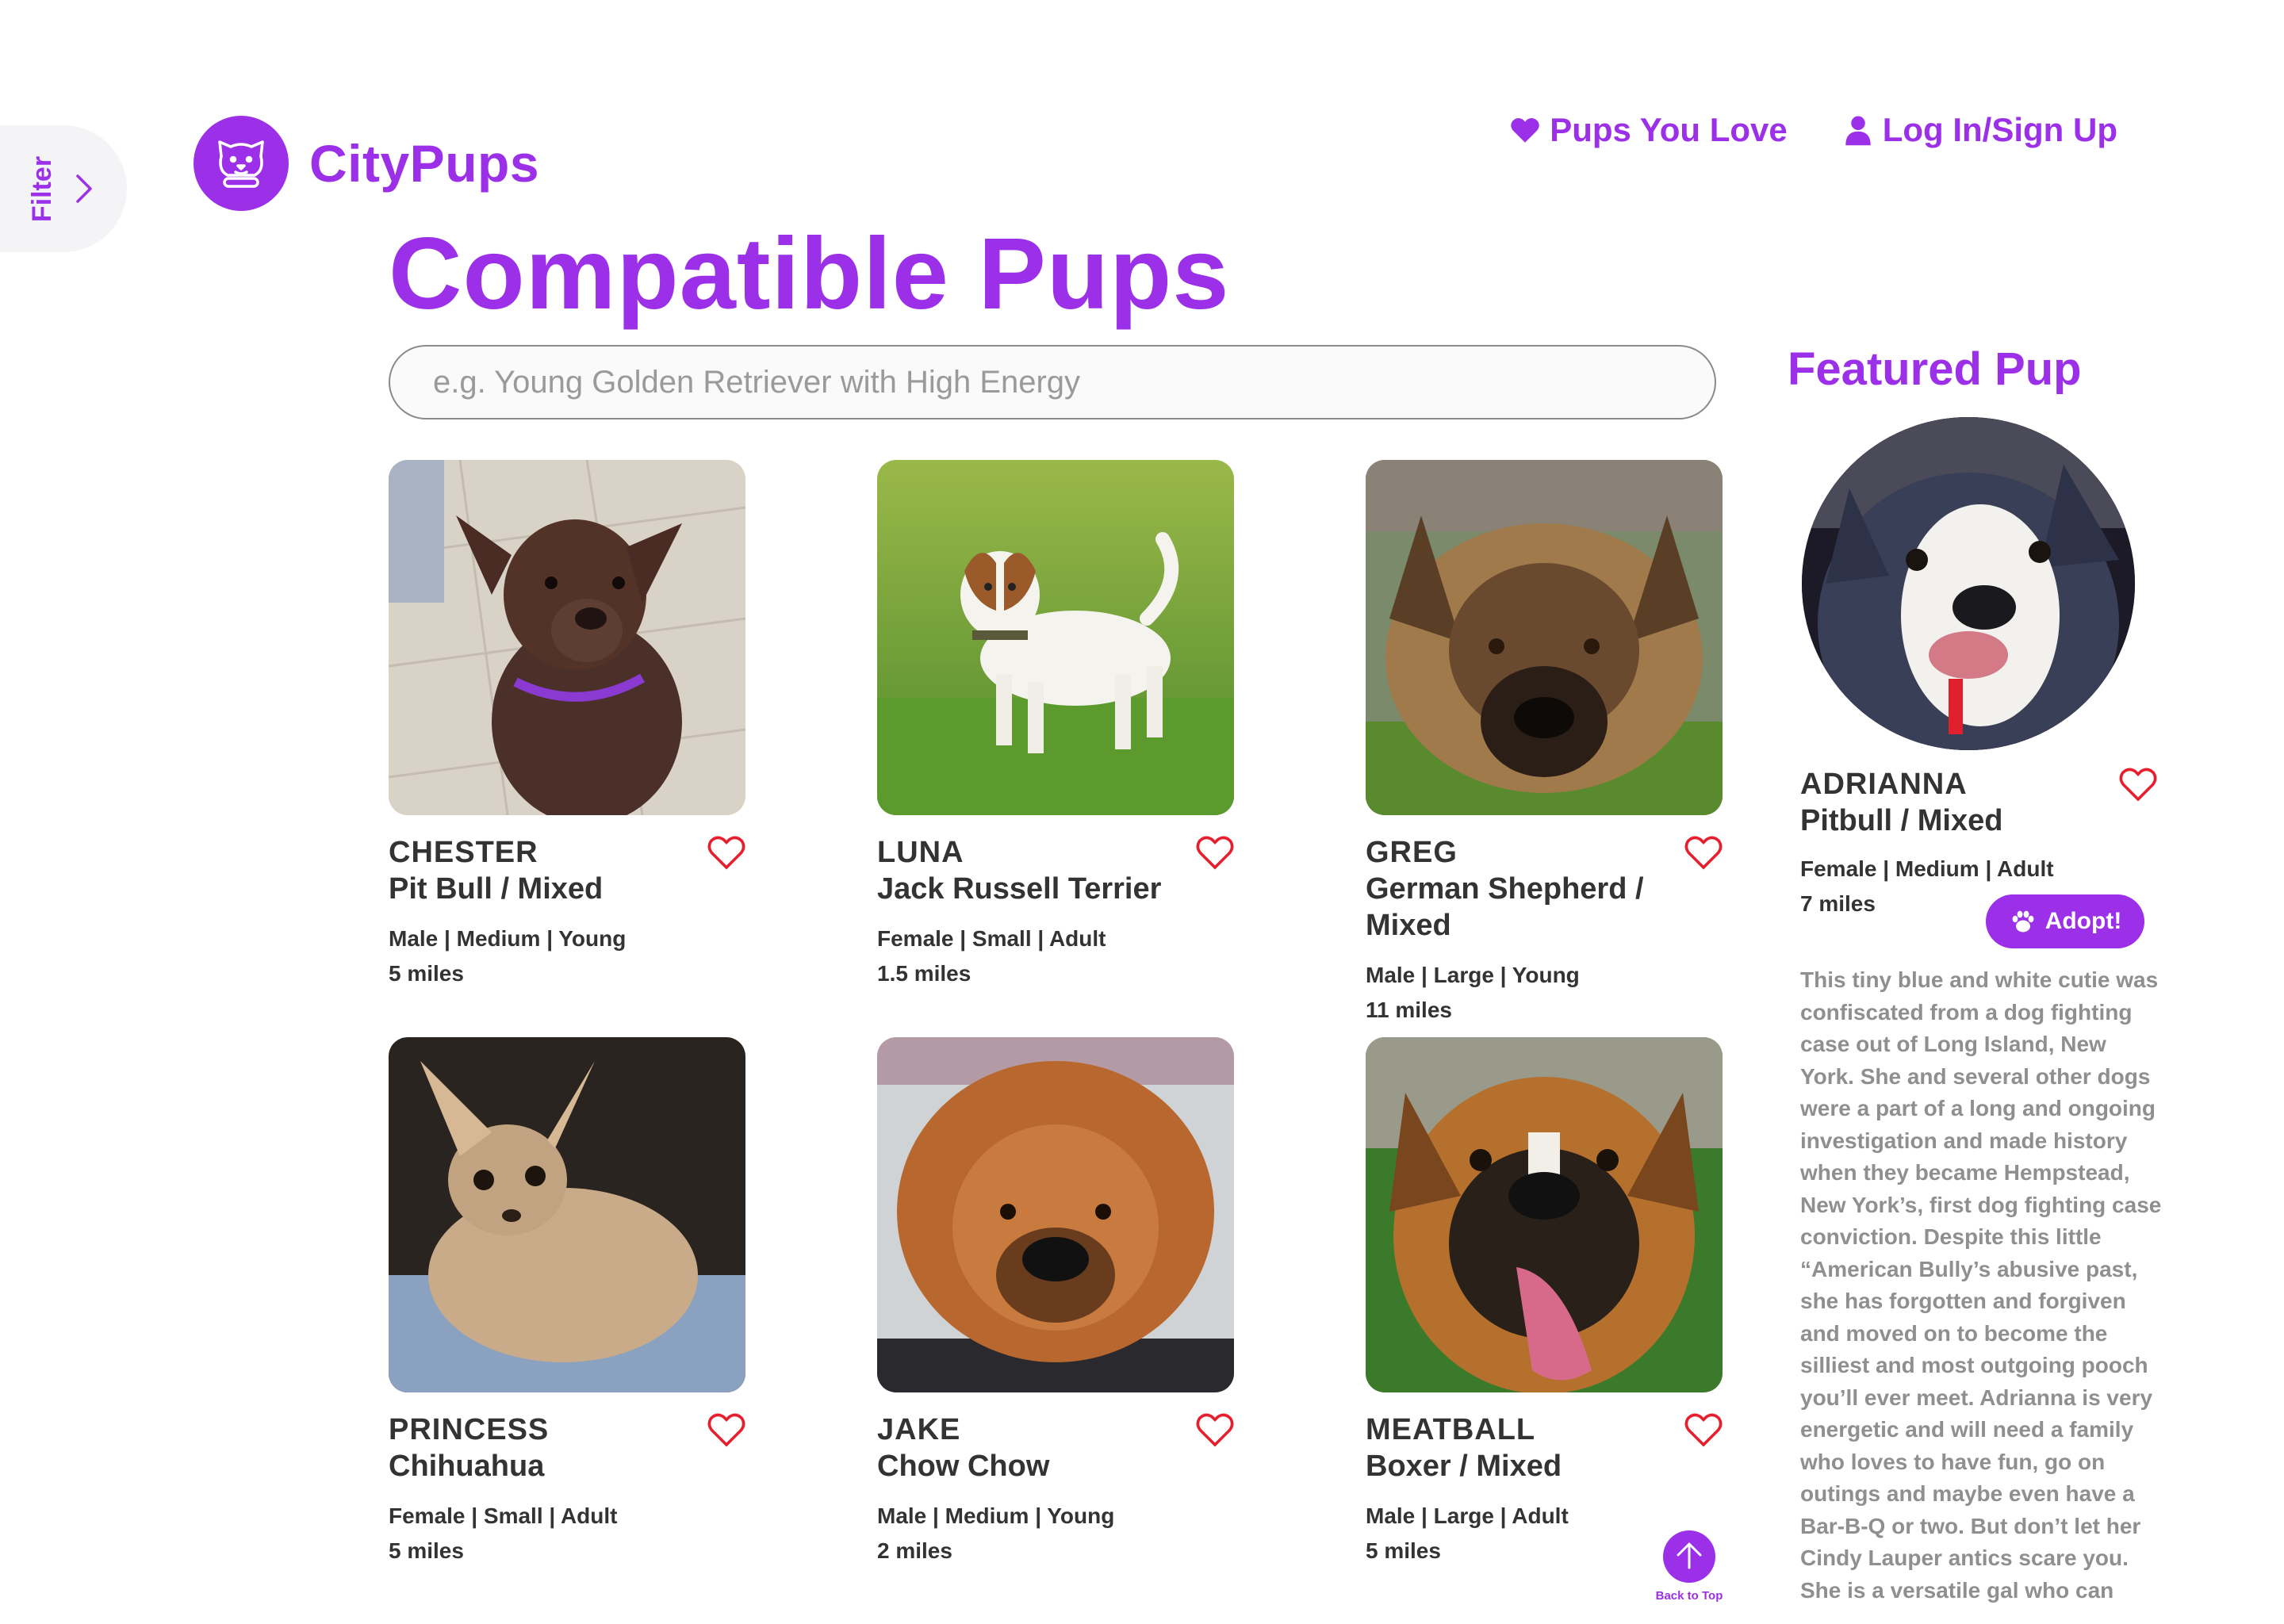  I want to click on nav-login-signup: Log In/Sign Up, so click(1979, 130).